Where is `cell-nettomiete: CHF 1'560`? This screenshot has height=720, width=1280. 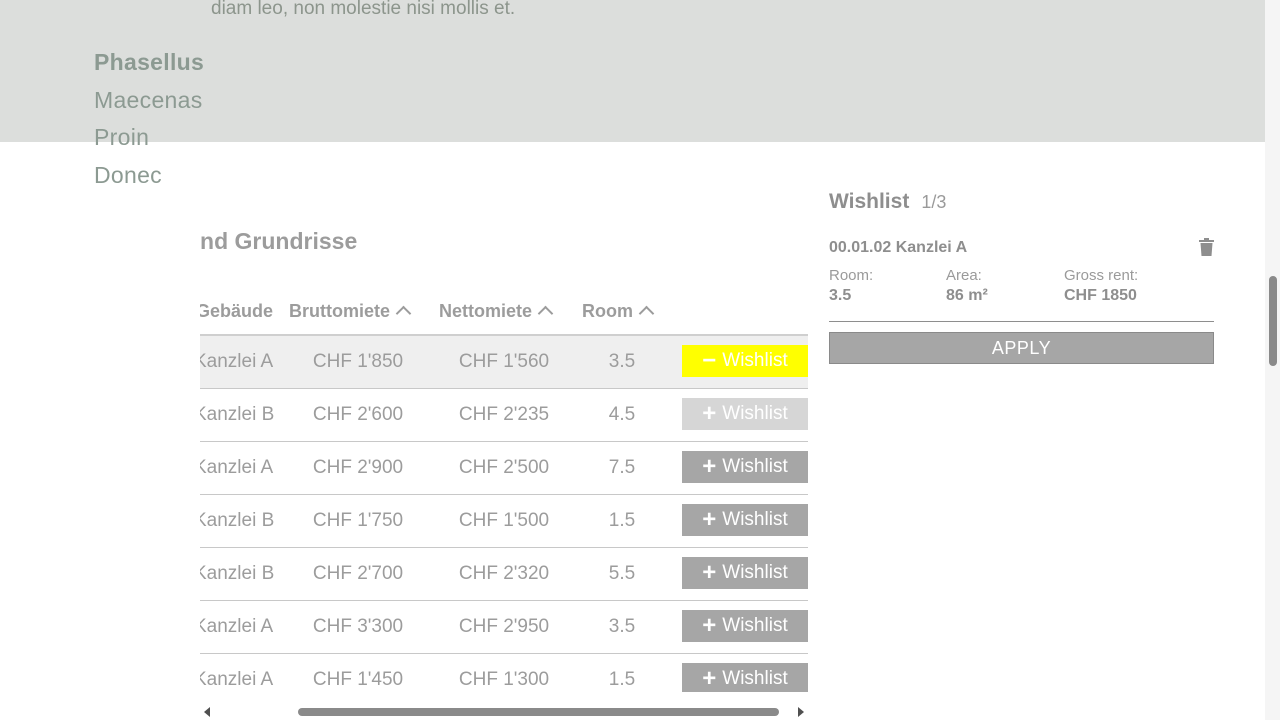
cell-nettomiete: CHF 1'560 is located at coordinates (504, 361).